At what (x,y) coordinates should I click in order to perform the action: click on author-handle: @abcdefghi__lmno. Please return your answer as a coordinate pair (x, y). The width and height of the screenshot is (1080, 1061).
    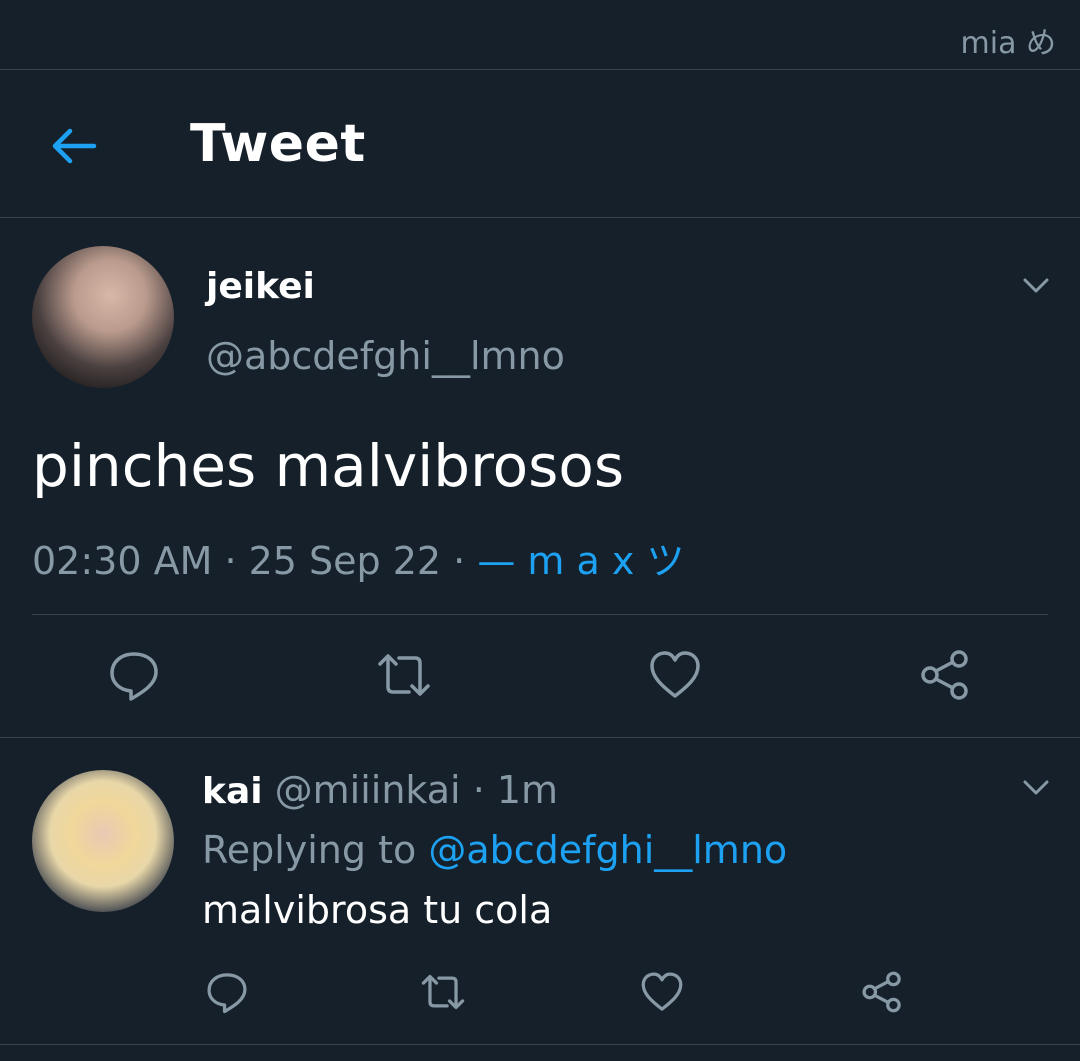
    Looking at the image, I should click on (385, 356).